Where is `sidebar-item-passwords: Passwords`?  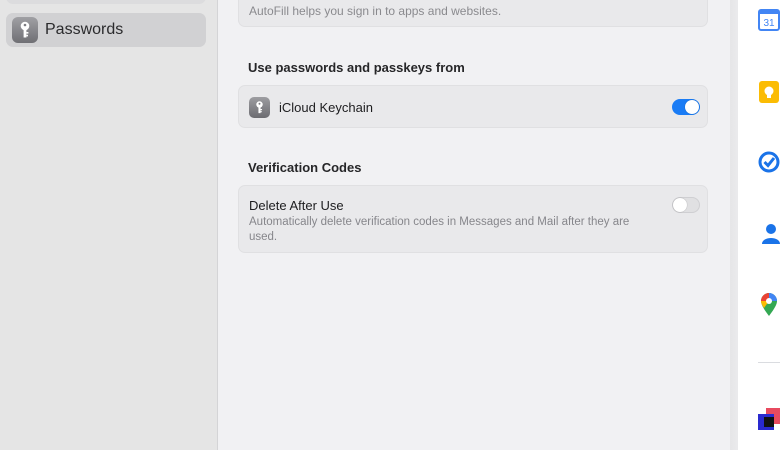 sidebar-item-passwords: Passwords is located at coordinates (106, 30).